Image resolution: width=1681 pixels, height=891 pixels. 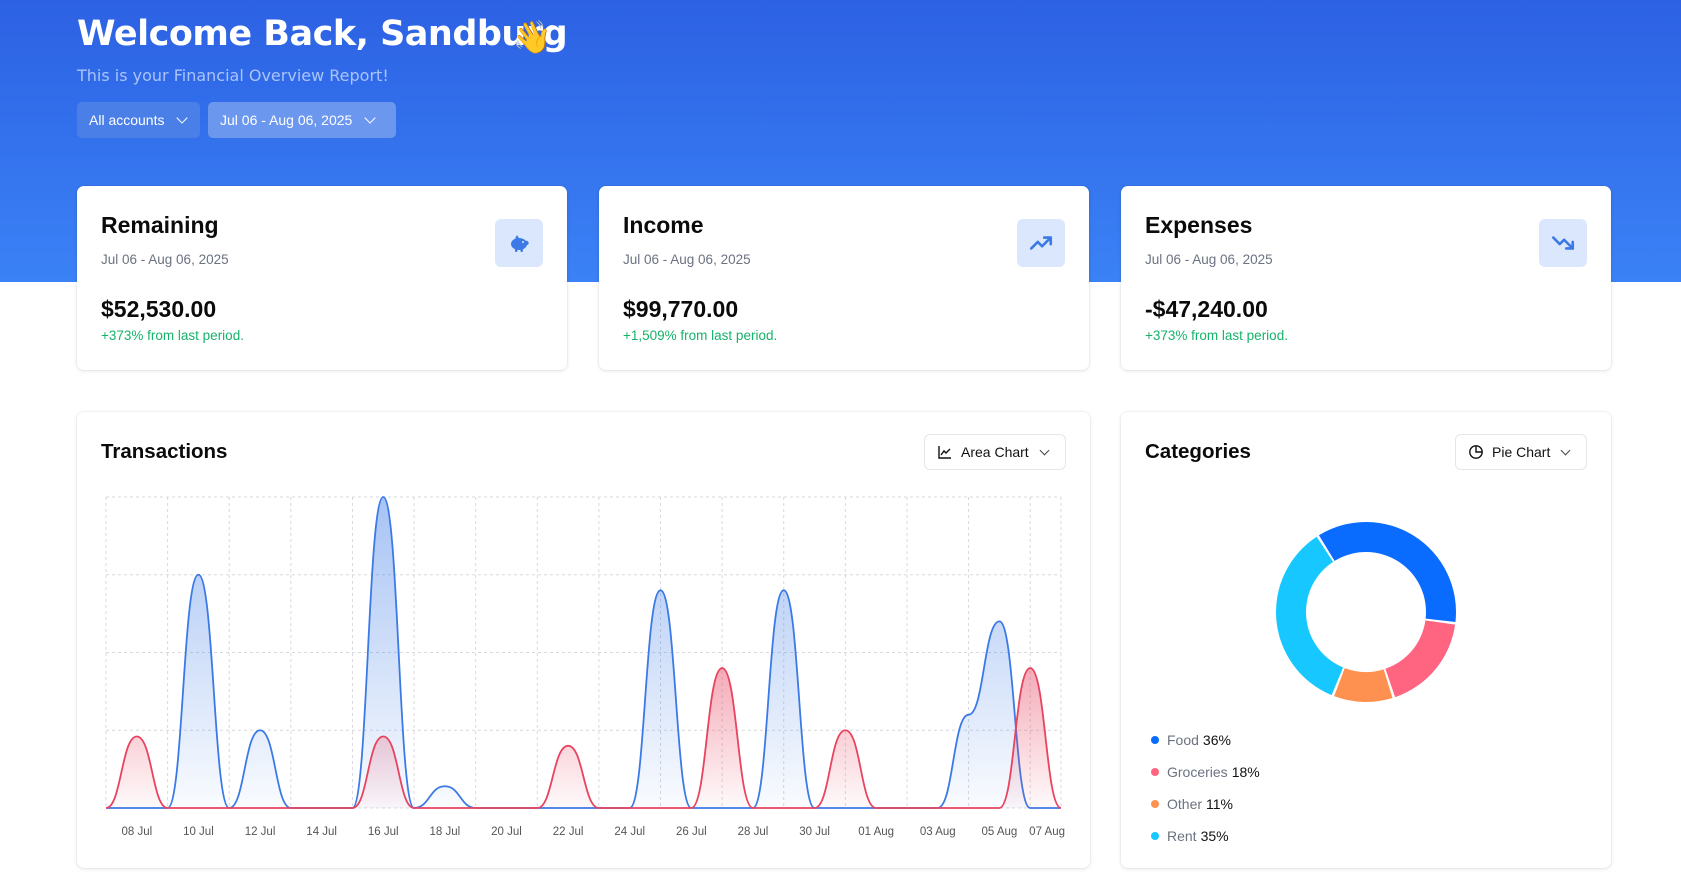 I want to click on stat-title: Expenses, so click(x=1199, y=225).